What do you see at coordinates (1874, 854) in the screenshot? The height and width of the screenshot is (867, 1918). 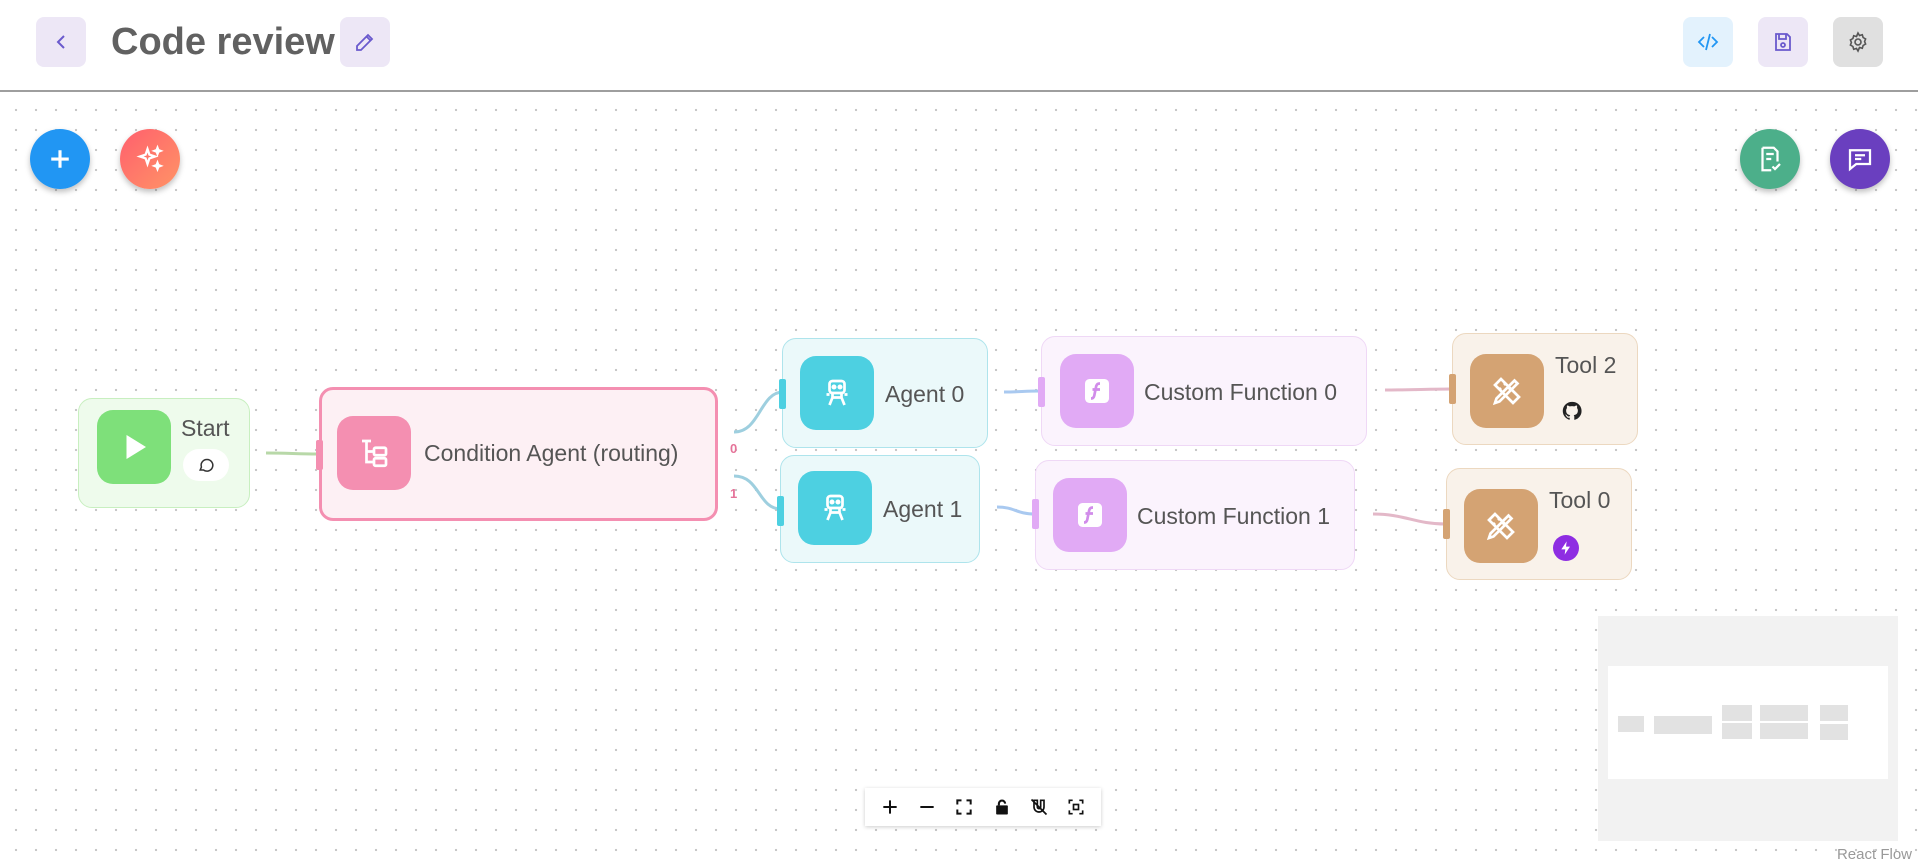 I see `react-flow-attribution: React Flow` at bounding box center [1874, 854].